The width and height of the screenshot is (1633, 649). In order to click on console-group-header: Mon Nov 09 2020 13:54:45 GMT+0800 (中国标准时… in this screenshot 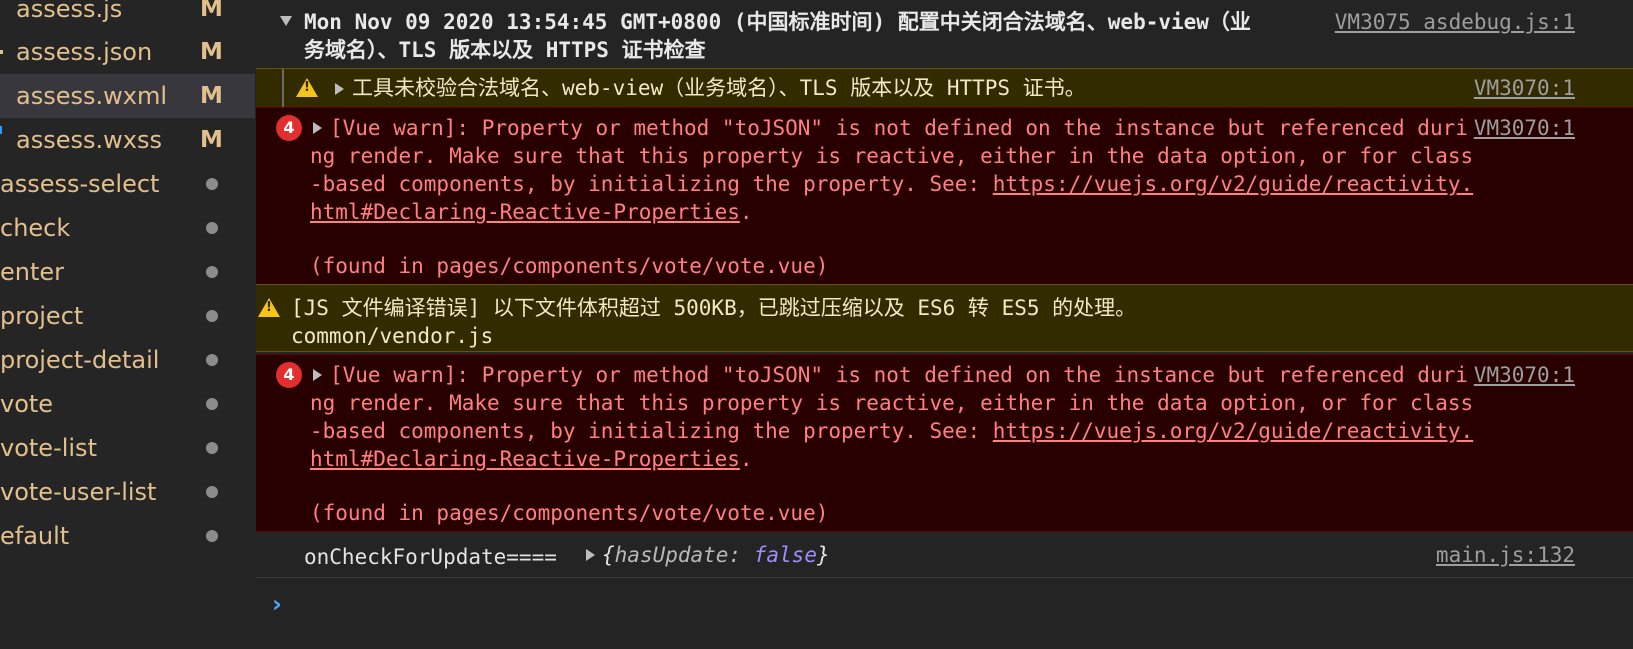, I will do `click(944, 34)`.